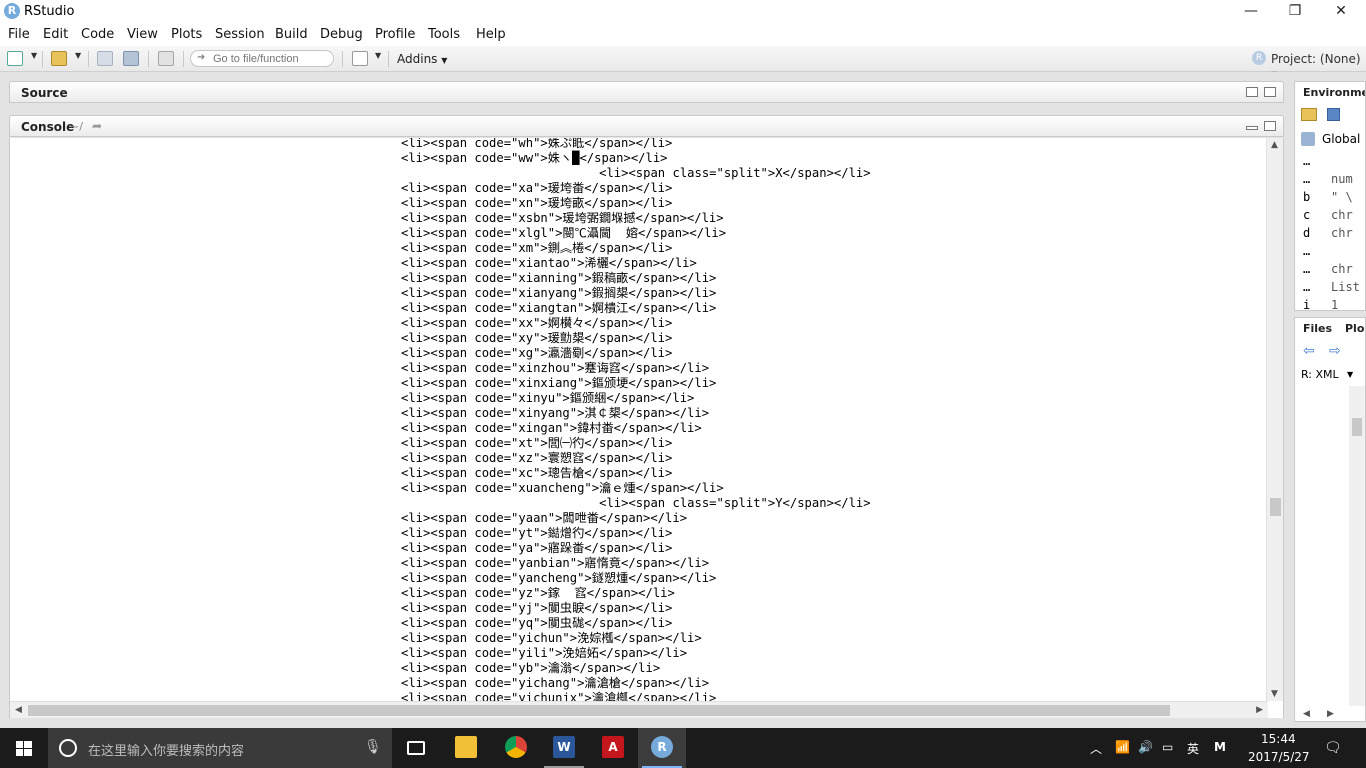 The image size is (1366, 768). I want to click on menu-debug: Debug, so click(341, 34).